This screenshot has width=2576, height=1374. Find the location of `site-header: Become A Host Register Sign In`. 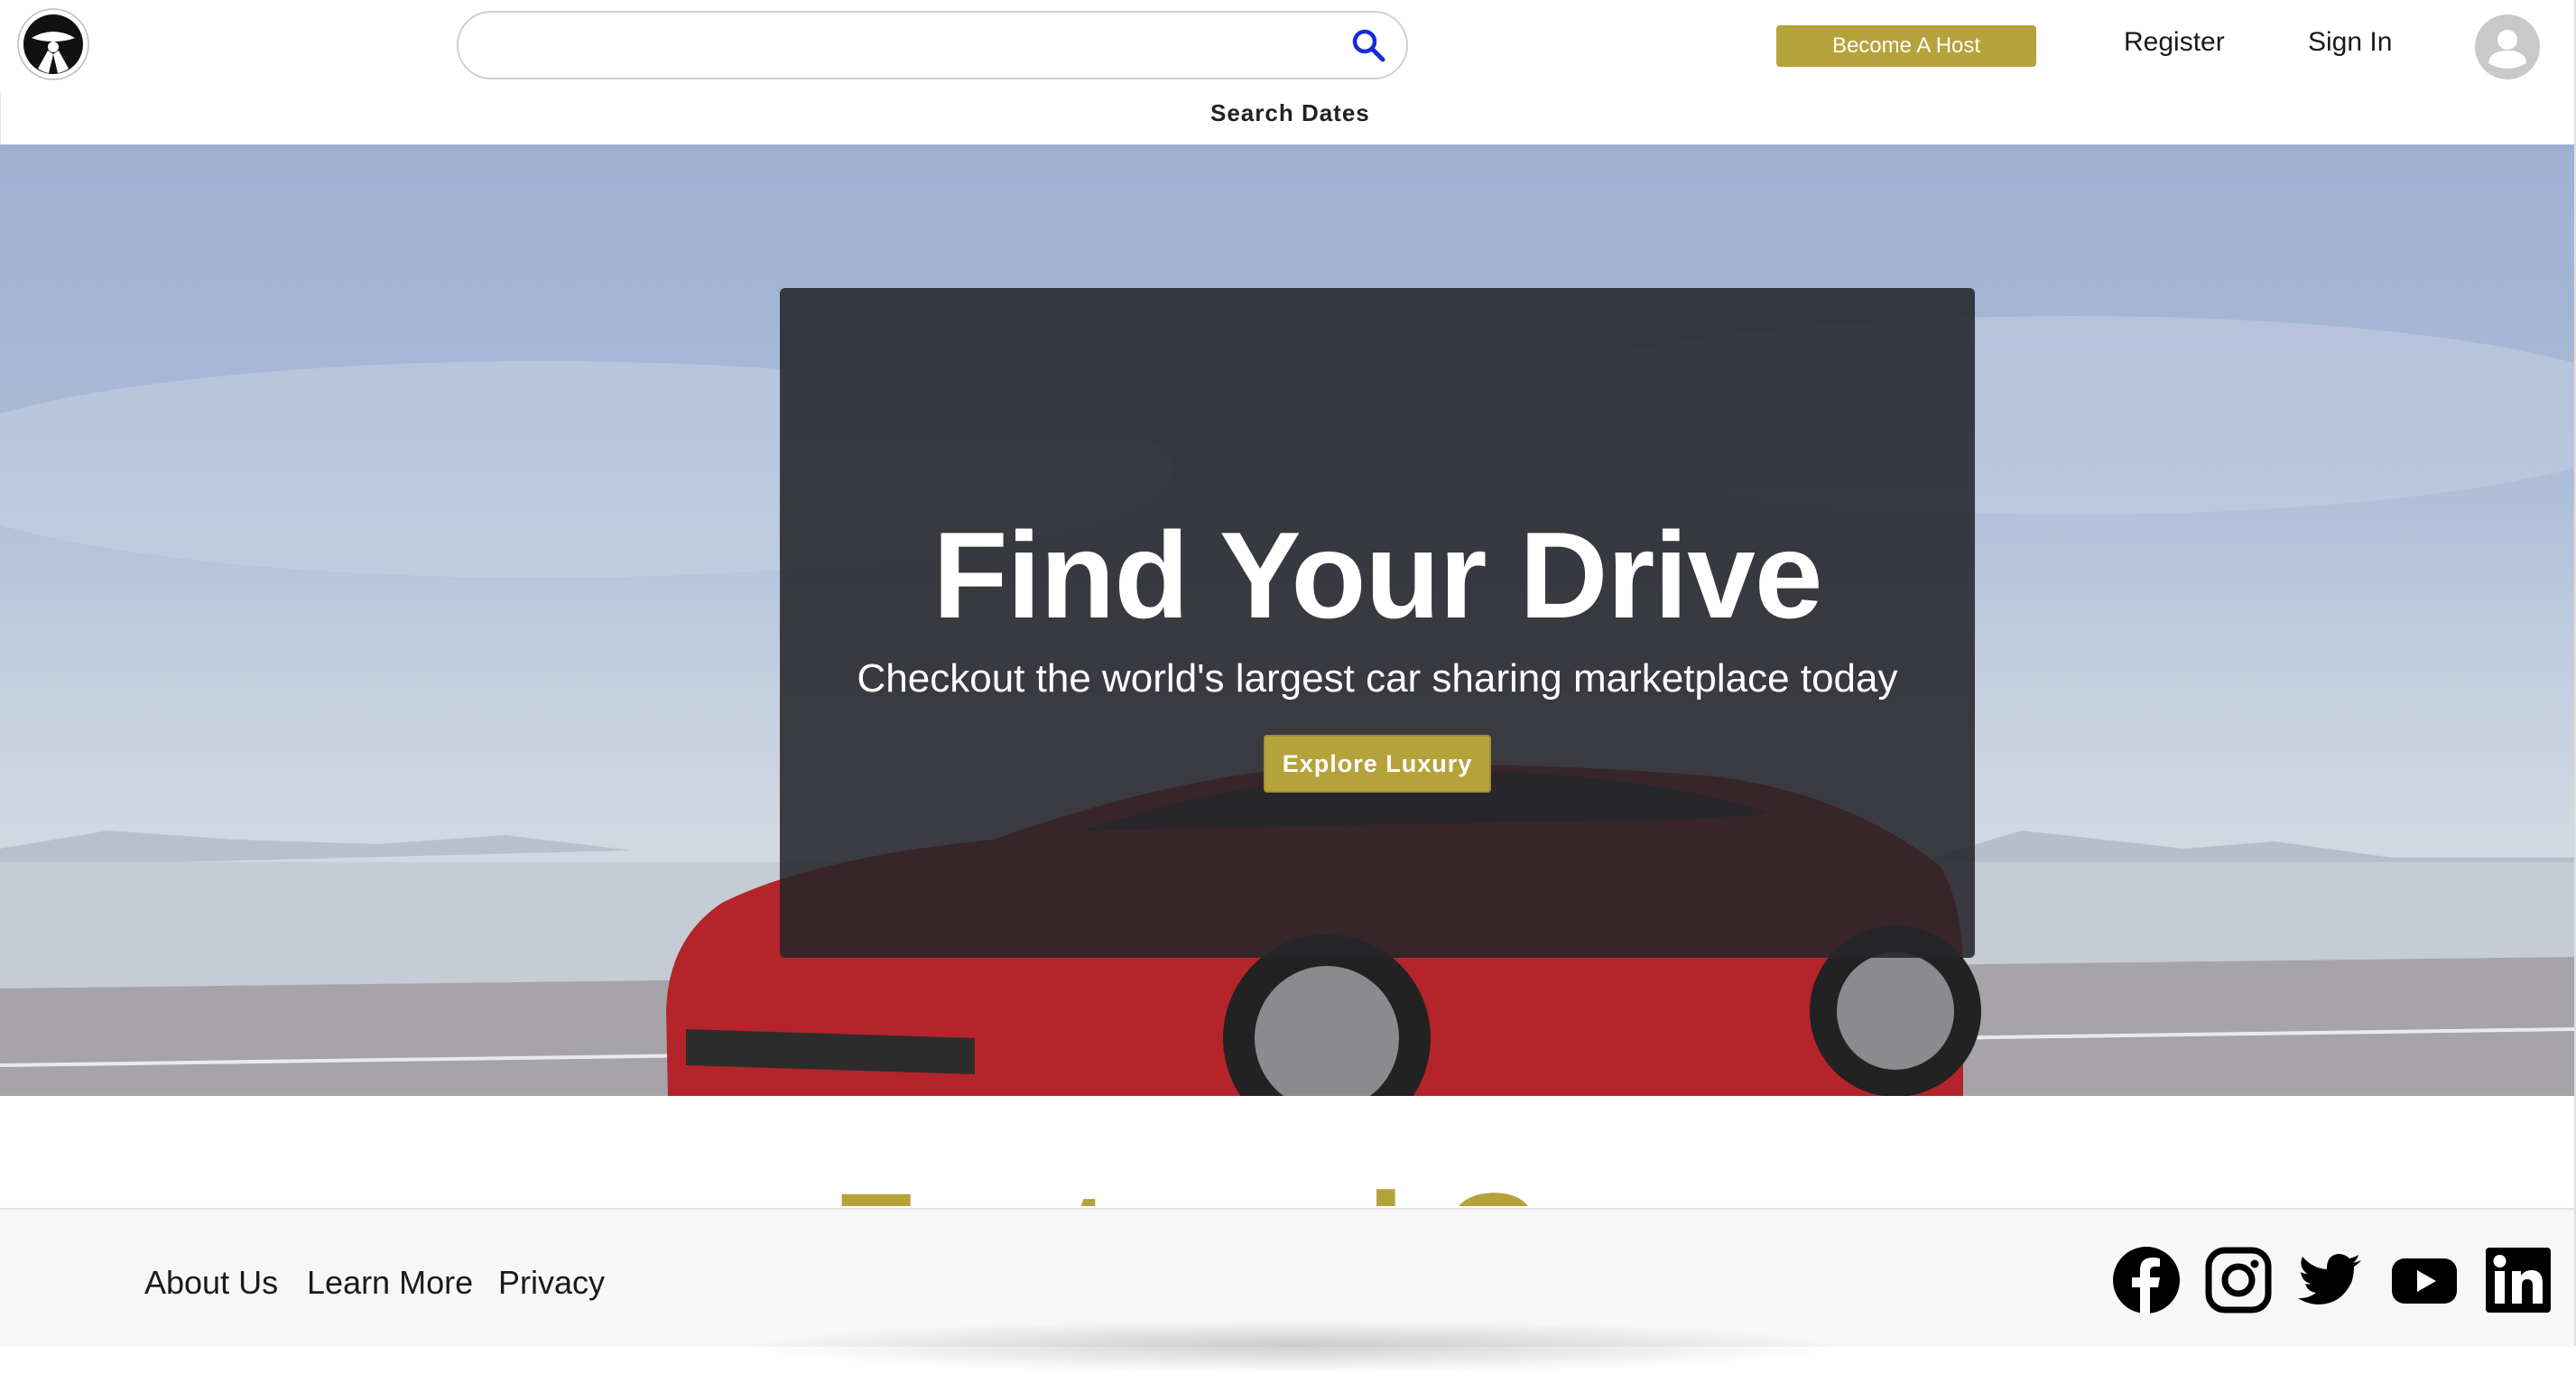

site-header: Become A Host Register Sign In is located at coordinates (1288, 47).